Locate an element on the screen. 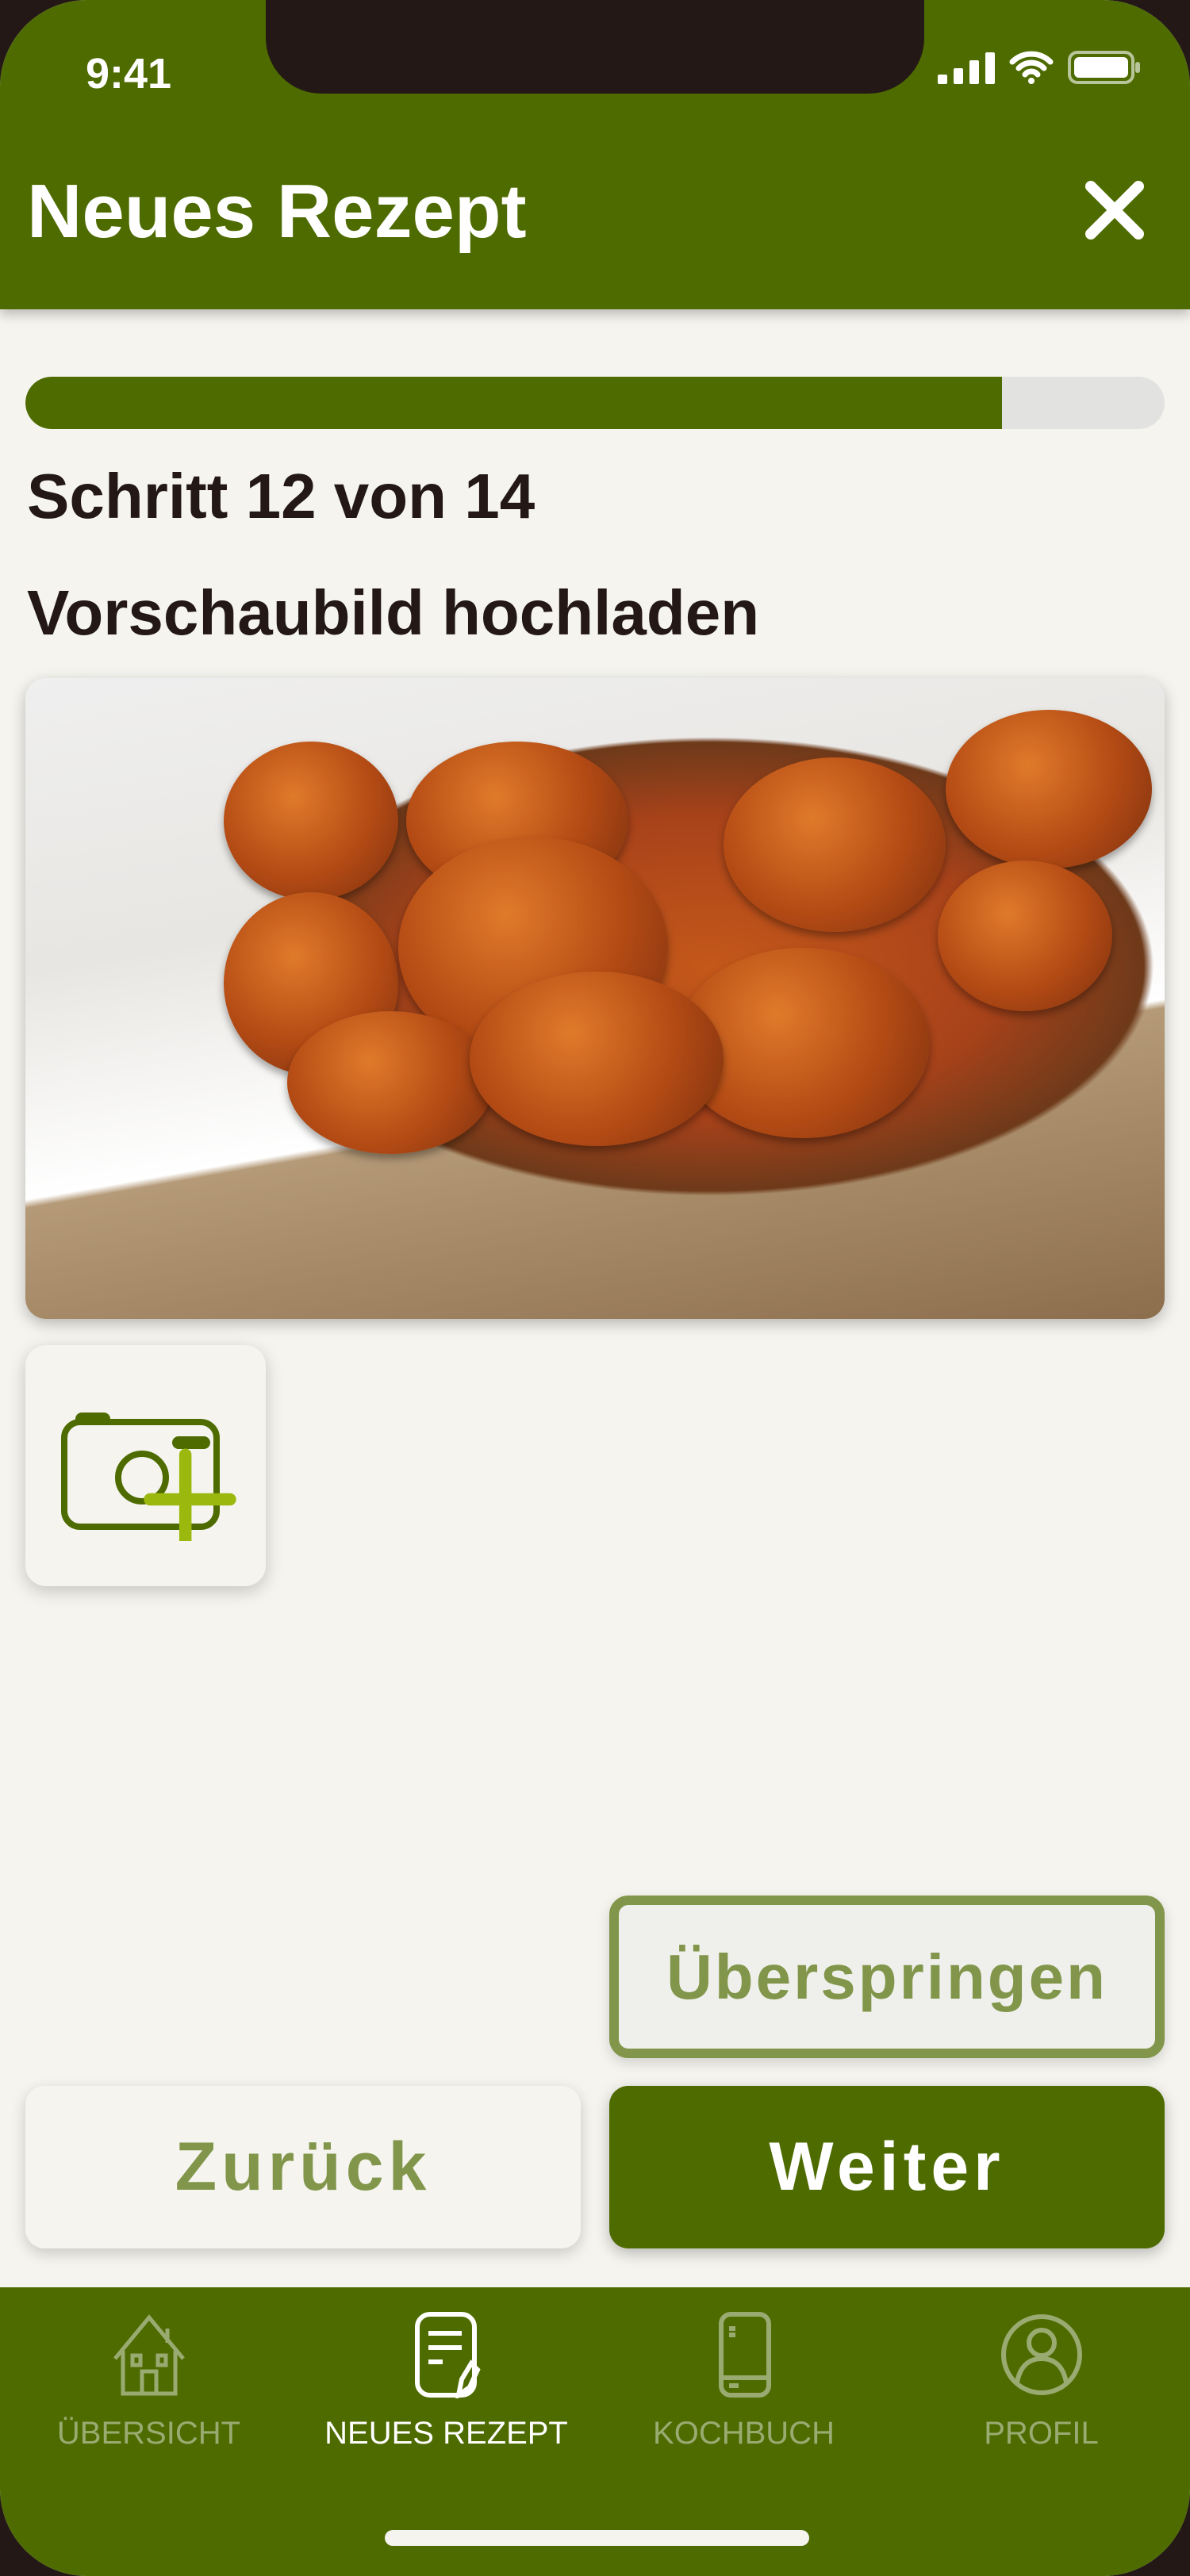 The height and width of the screenshot is (2576, 1190). house-icon is located at coordinates (149, 2355).